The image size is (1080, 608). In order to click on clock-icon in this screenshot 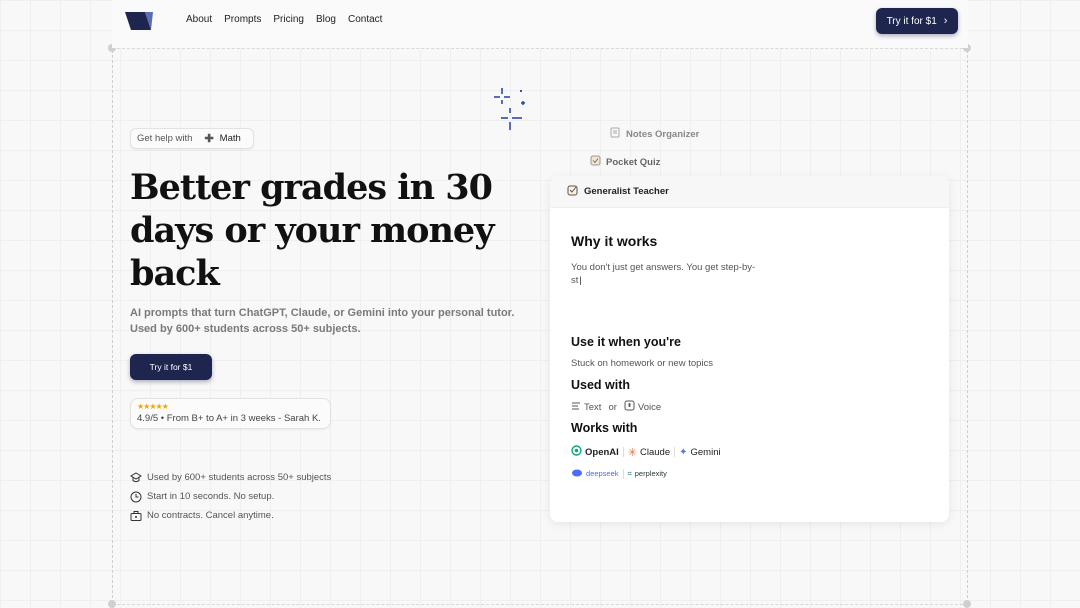, I will do `click(136, 497)`.